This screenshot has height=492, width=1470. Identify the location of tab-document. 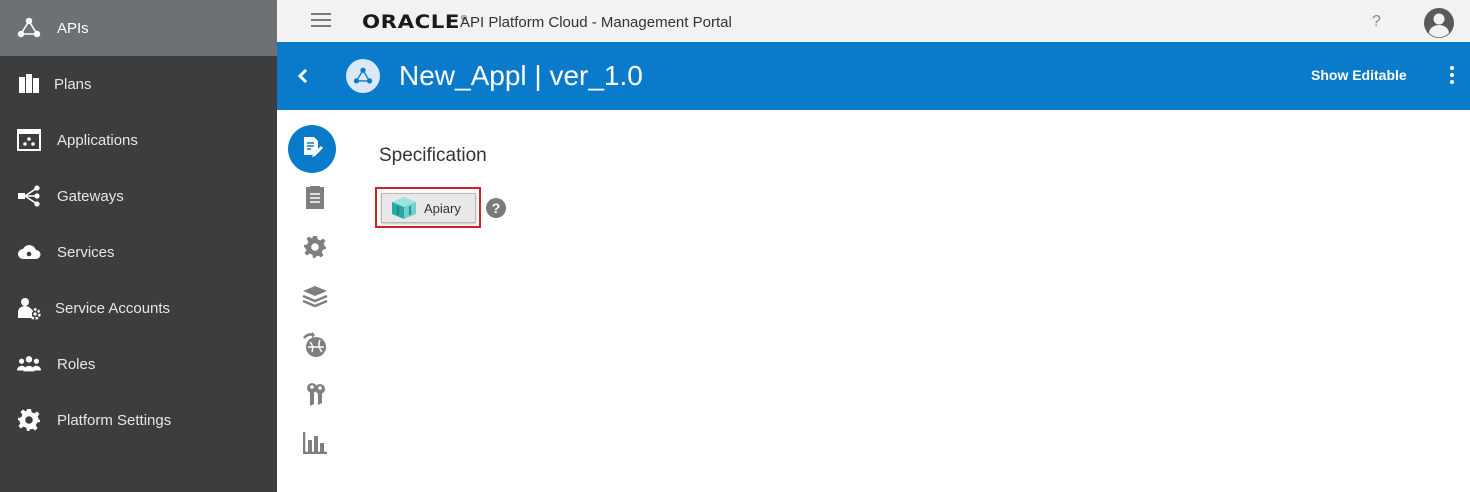
(315, 200).